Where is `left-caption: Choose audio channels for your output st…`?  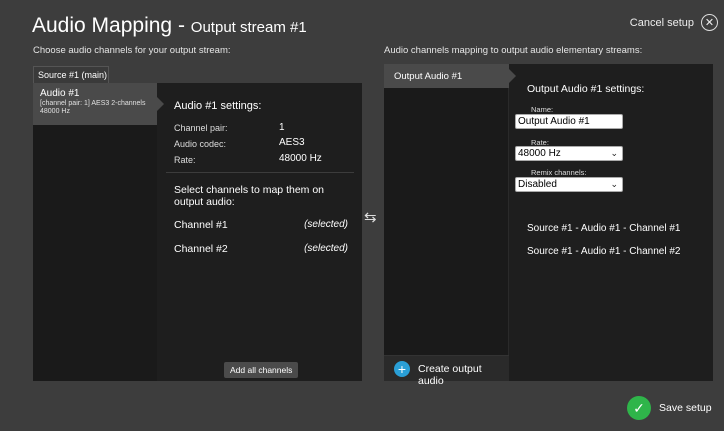
left-caption: Choose audio channels for your output st… is located at coordinates (132, 50).